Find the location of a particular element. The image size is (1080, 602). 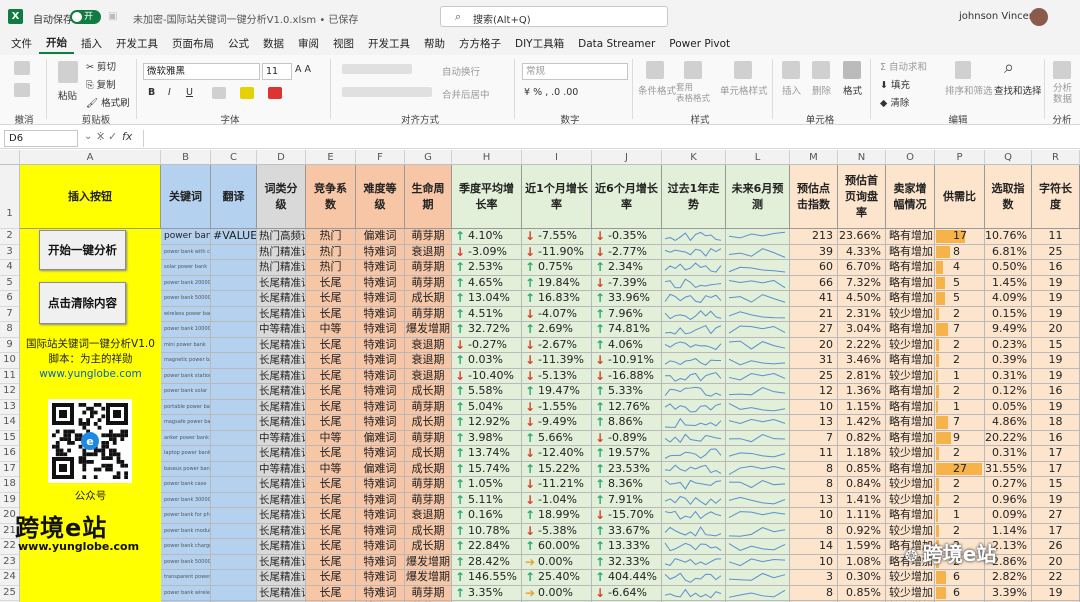

supply-demand-cell: 27 is located at coordinates (960, 469).